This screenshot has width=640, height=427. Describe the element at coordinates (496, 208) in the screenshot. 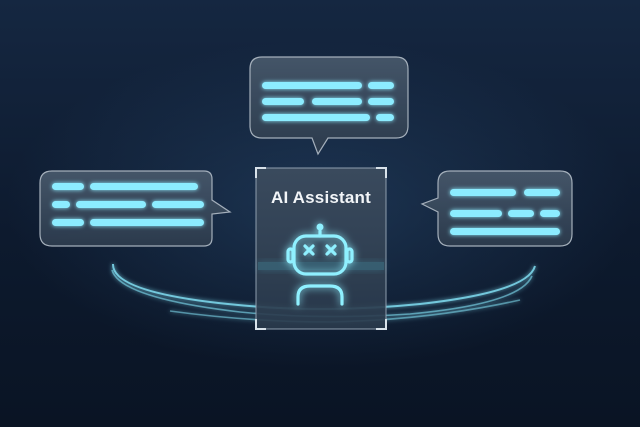

I see `chat-bubble-right` at that location.